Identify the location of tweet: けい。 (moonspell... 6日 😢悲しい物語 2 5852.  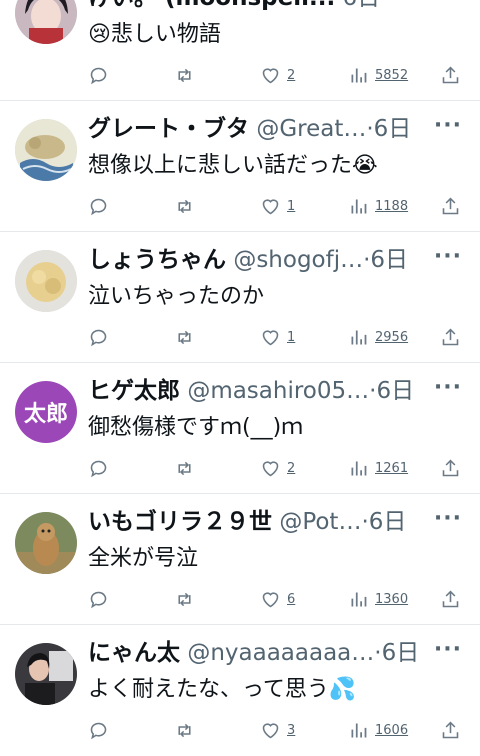
(240, 50).